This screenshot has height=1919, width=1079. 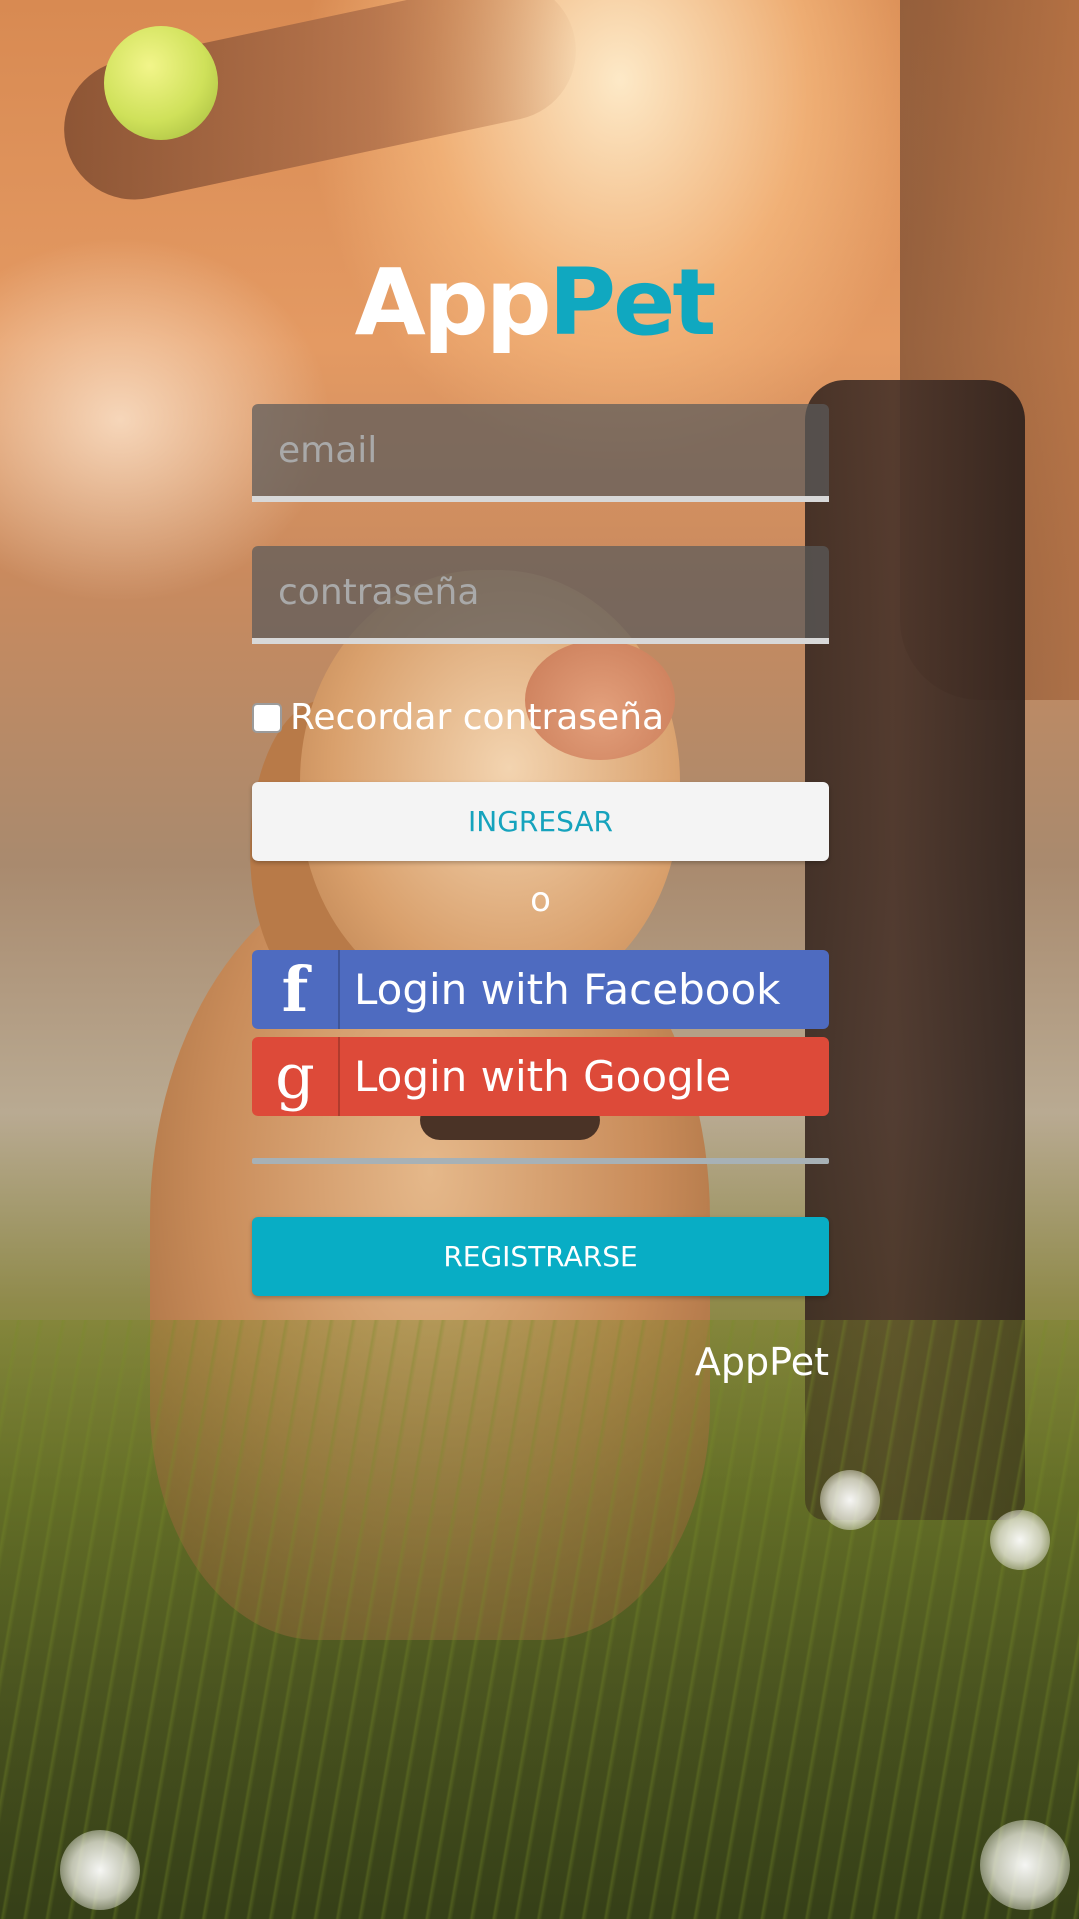 I want to click on google-login-button: g Login with Google, so click(x=540, y=1076).